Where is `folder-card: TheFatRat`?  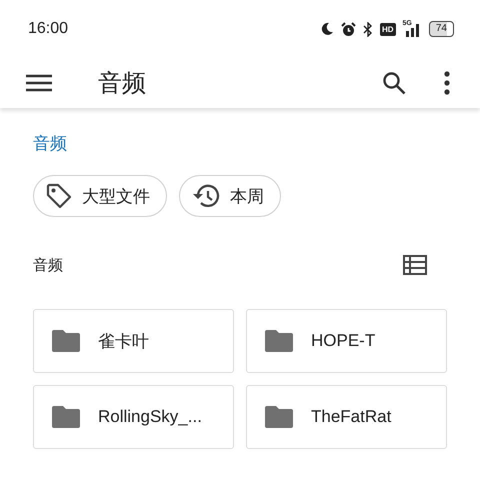
folder-card: TheFatRat is located at coordinates (346, 417).